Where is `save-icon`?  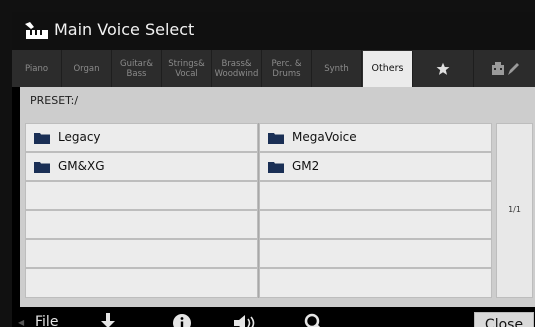
save-icon is located at coordinates (108, 319).